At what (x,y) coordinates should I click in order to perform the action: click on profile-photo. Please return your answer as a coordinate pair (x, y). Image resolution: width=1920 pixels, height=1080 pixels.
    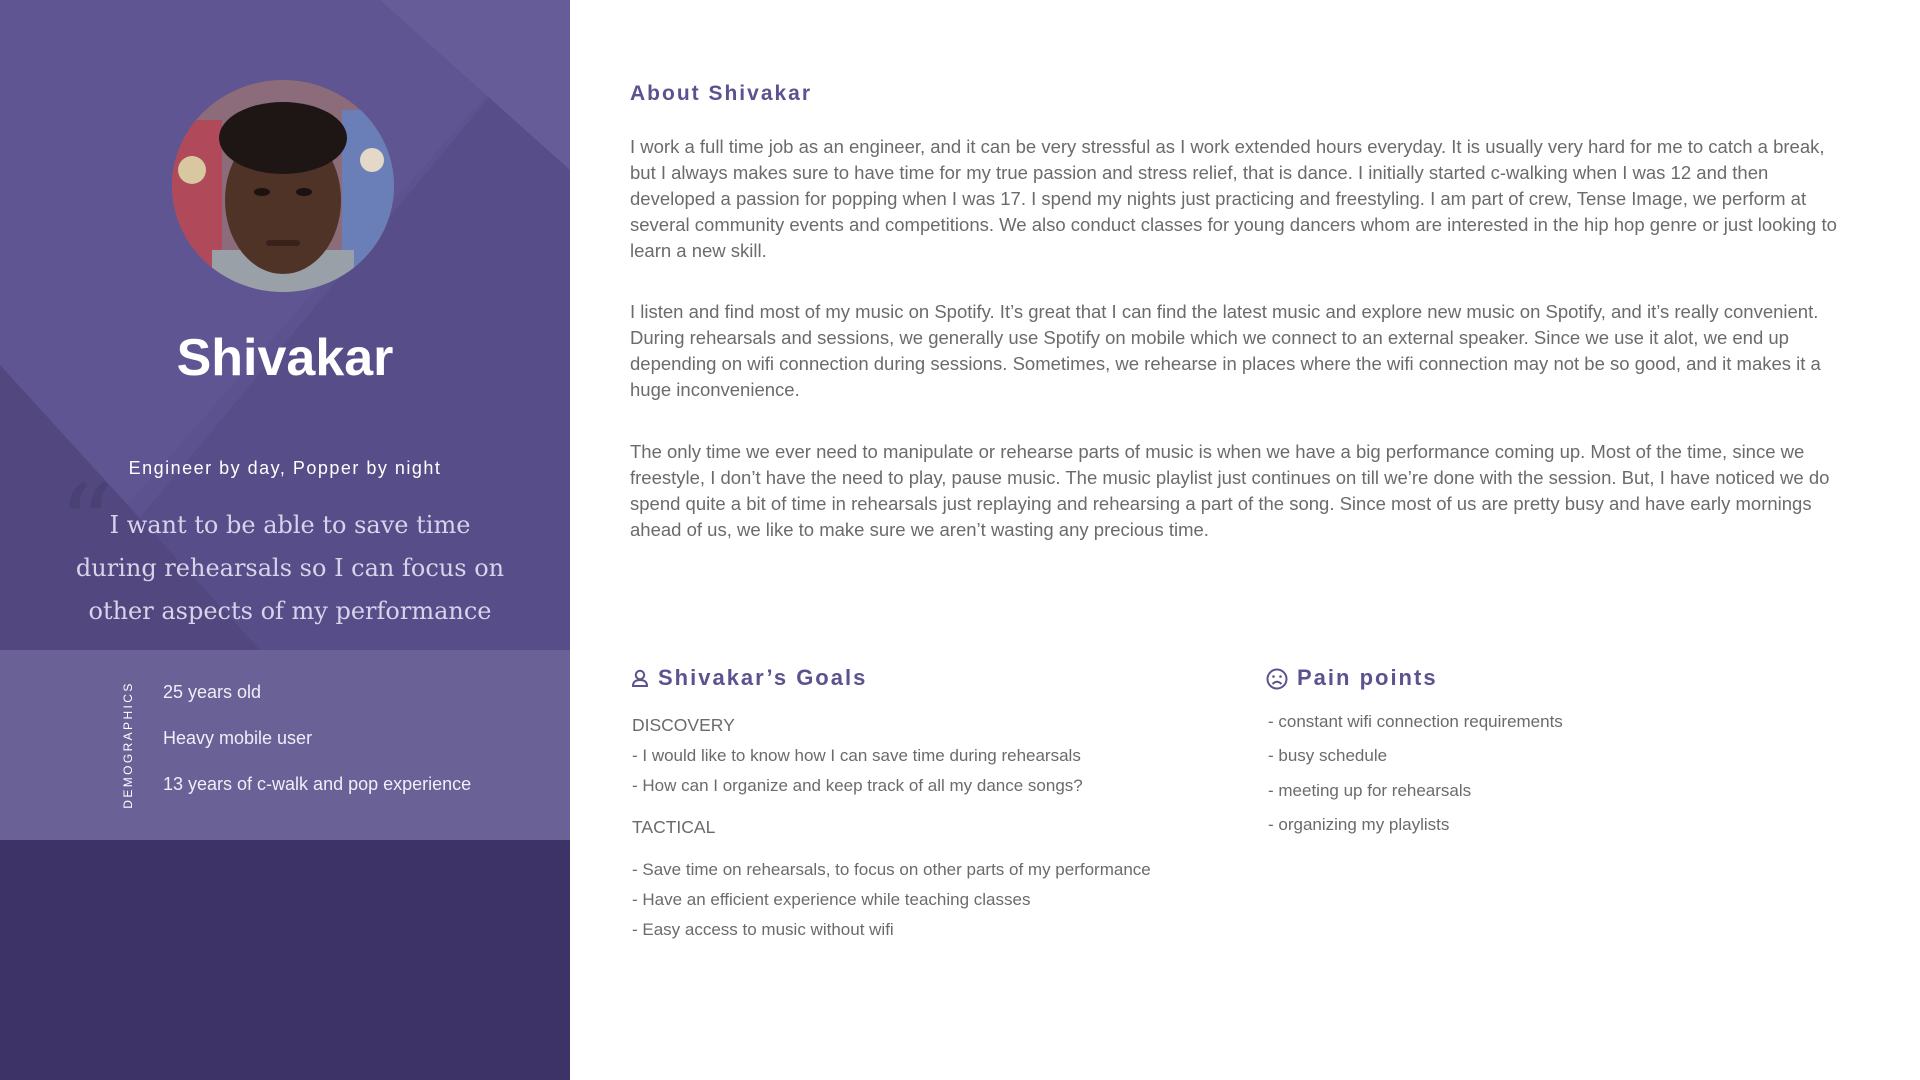
    Looking at the image, I should click on (283, 186).